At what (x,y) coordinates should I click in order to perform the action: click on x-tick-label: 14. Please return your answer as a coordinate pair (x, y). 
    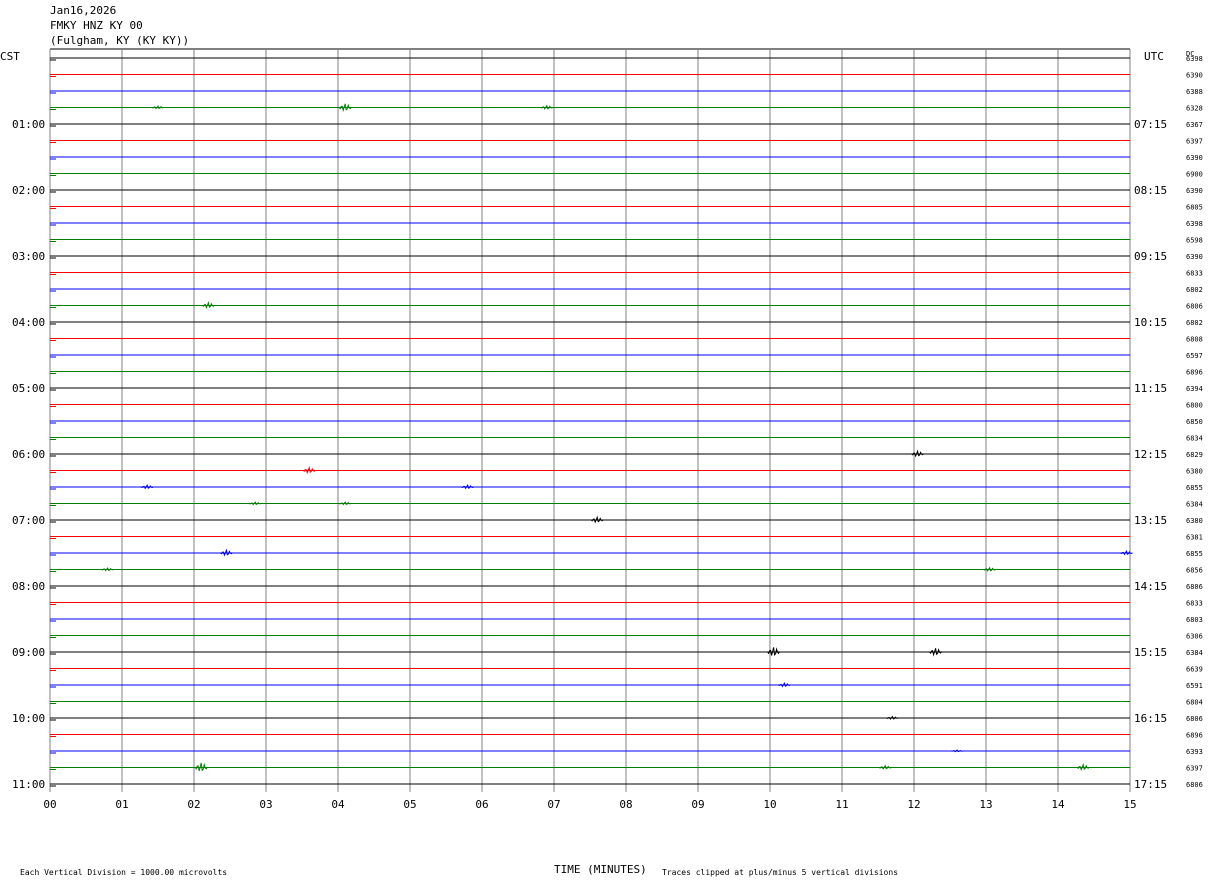
    Looking at the image, I should click on (1058, 804).